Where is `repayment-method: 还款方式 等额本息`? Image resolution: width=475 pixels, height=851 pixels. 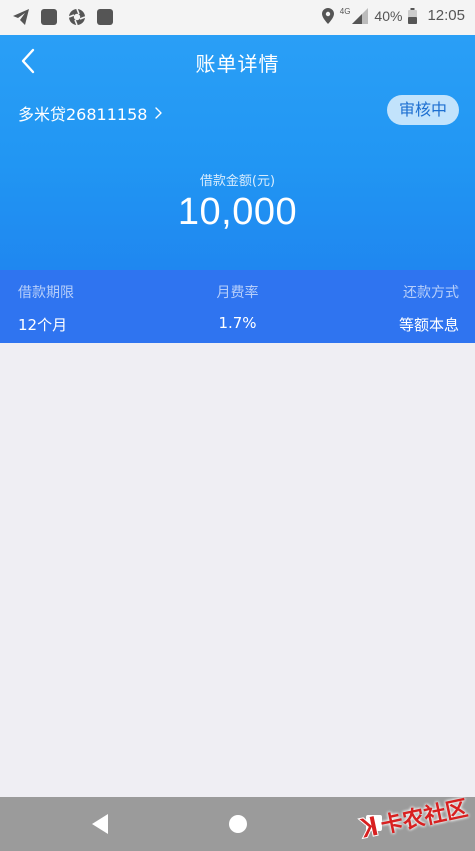
repayment-method: 还款方式 等额本息 is located at coordinates (429, 308).